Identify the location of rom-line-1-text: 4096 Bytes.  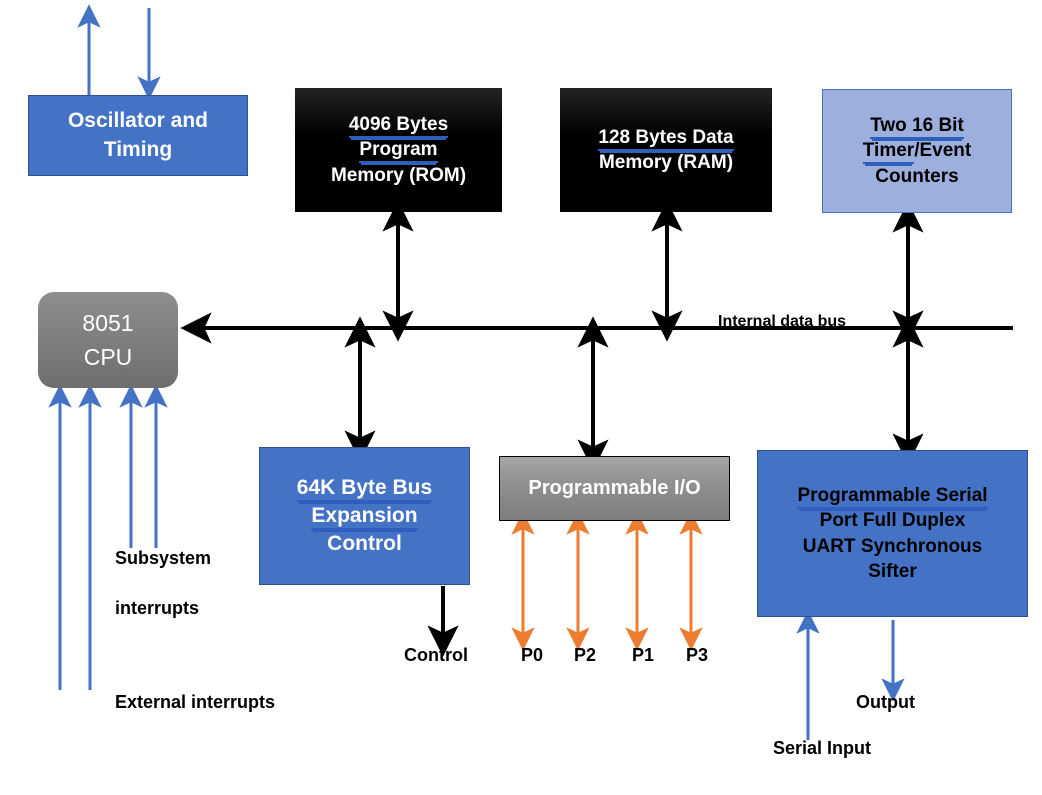
(398, 125).